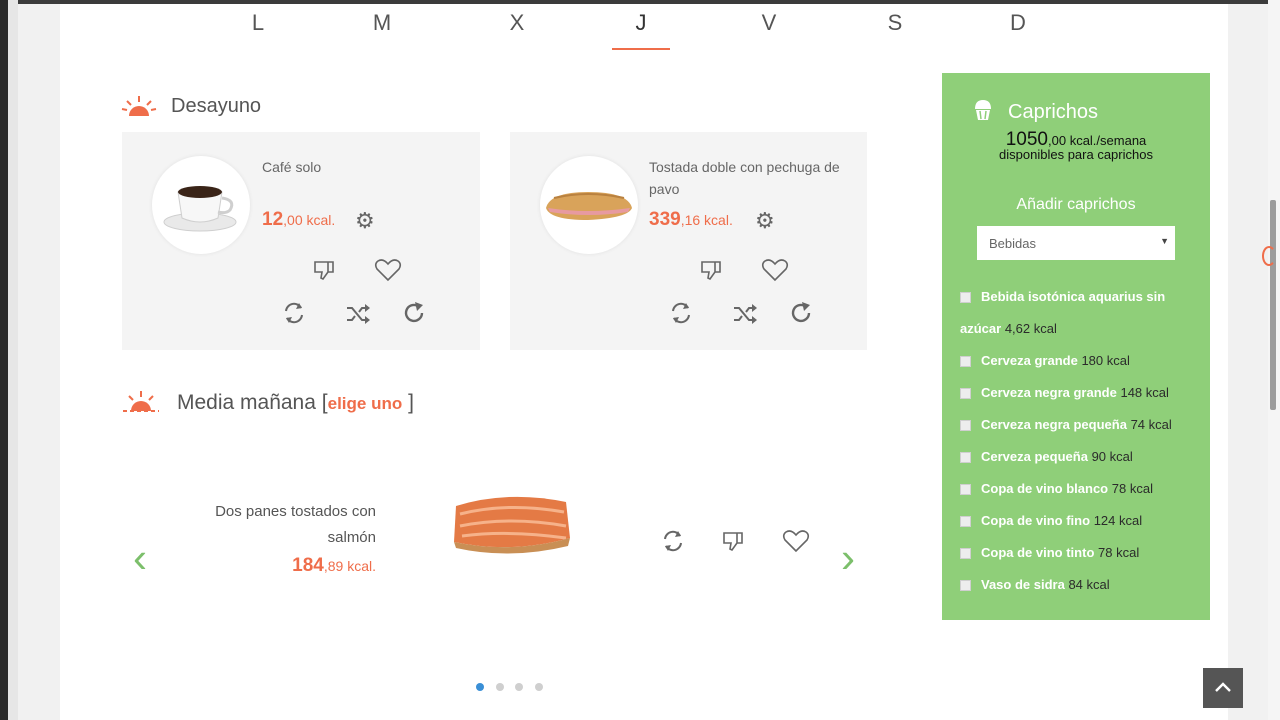 Image resolution: width=1280 pixels, height=720 pixels. What do you see at coordinates (1017, 328) in the screenshot?
I see `capricho-kcal: 4,62` at bounding box center [1017, 328].